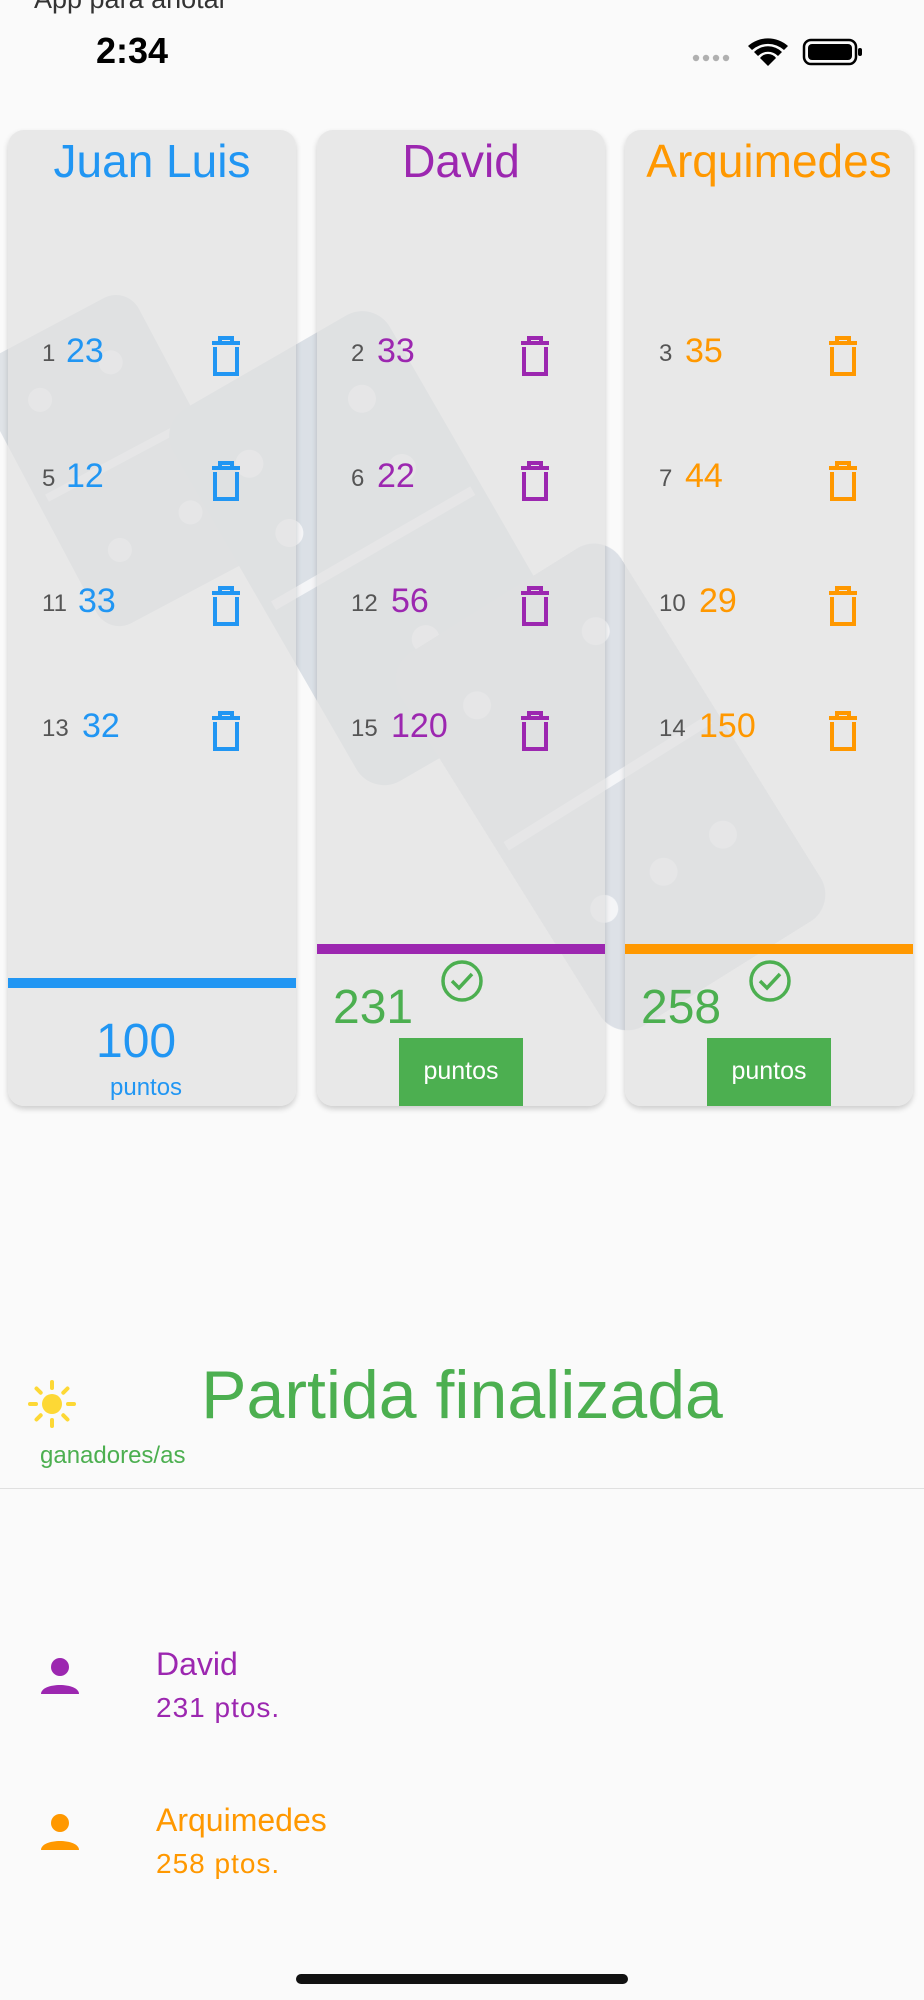 The height and width of the screenshot is (2000, 924). Describe the element at coordinates (461, 161) in the screenshot. I see `player-name: David` at that location.